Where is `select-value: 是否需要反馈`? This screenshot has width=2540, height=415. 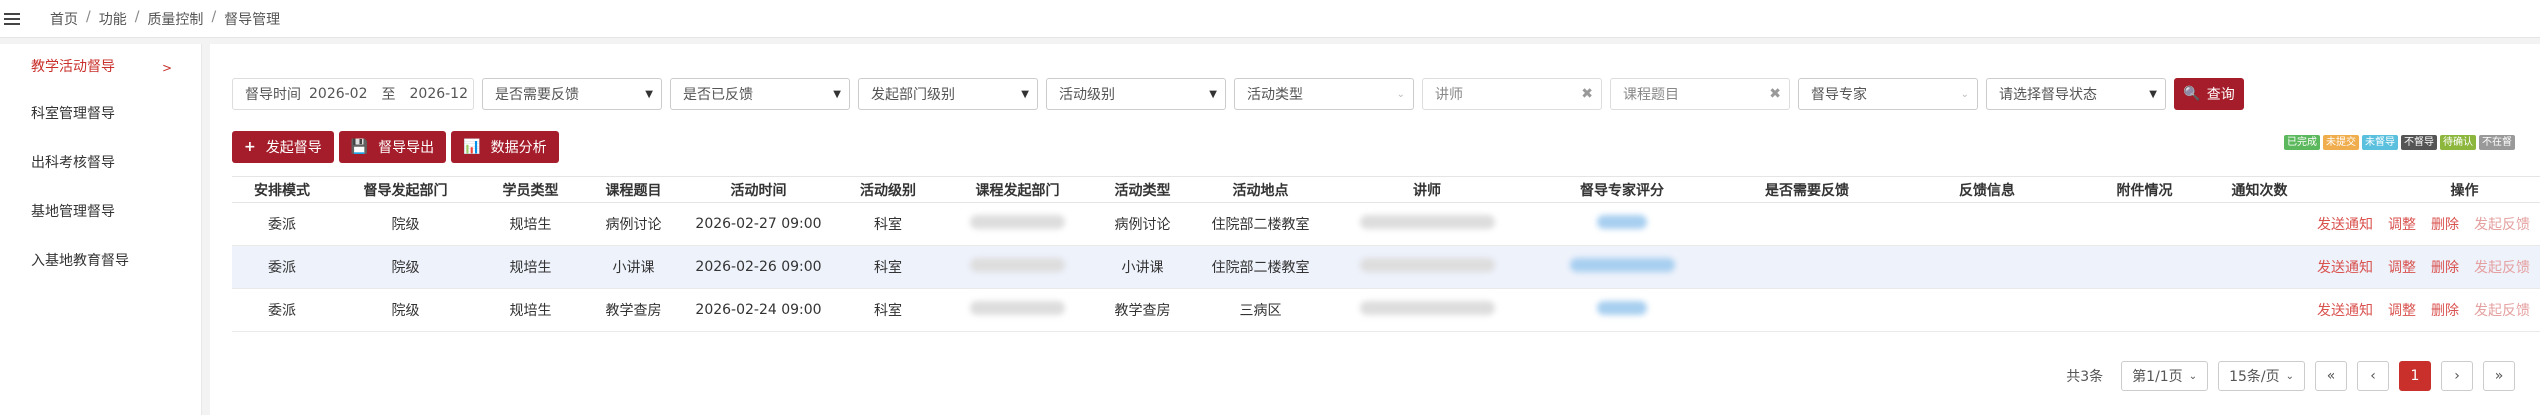 select-value: 是否需要反馈 is located at coordinates (537, 95).